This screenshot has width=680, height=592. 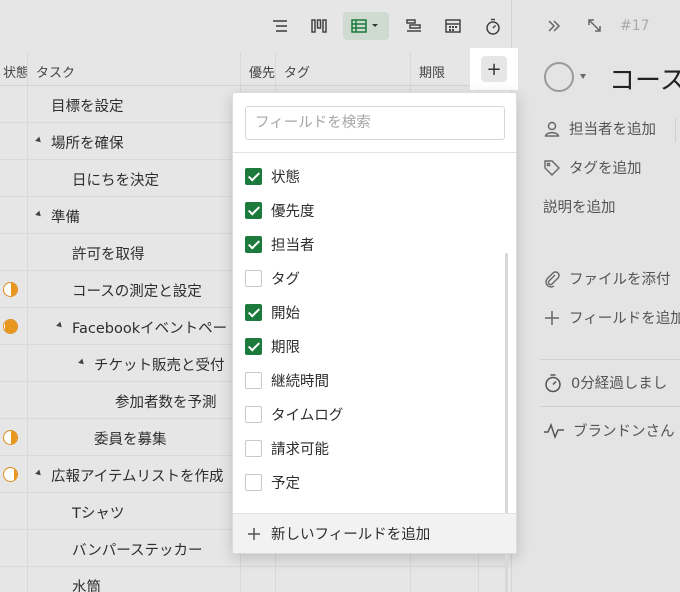 I want to click on board-view-icon, so click(x=319, y=26).